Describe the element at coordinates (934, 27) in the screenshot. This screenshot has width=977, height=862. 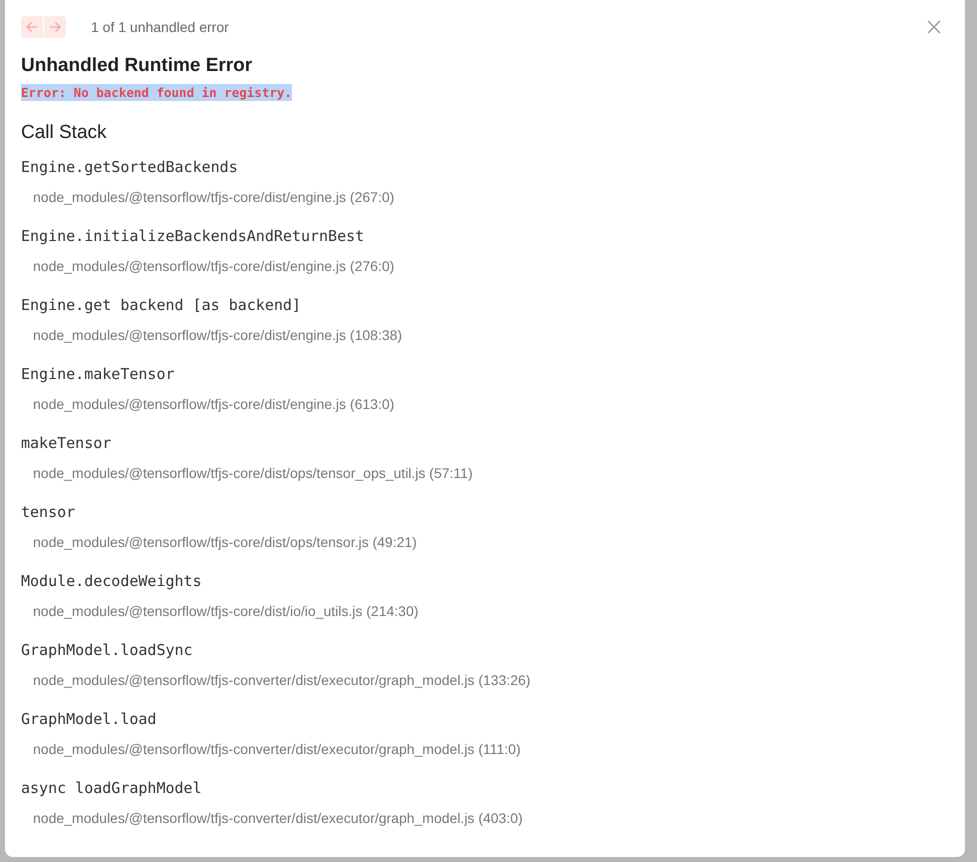
I see `close-icon` at that location.